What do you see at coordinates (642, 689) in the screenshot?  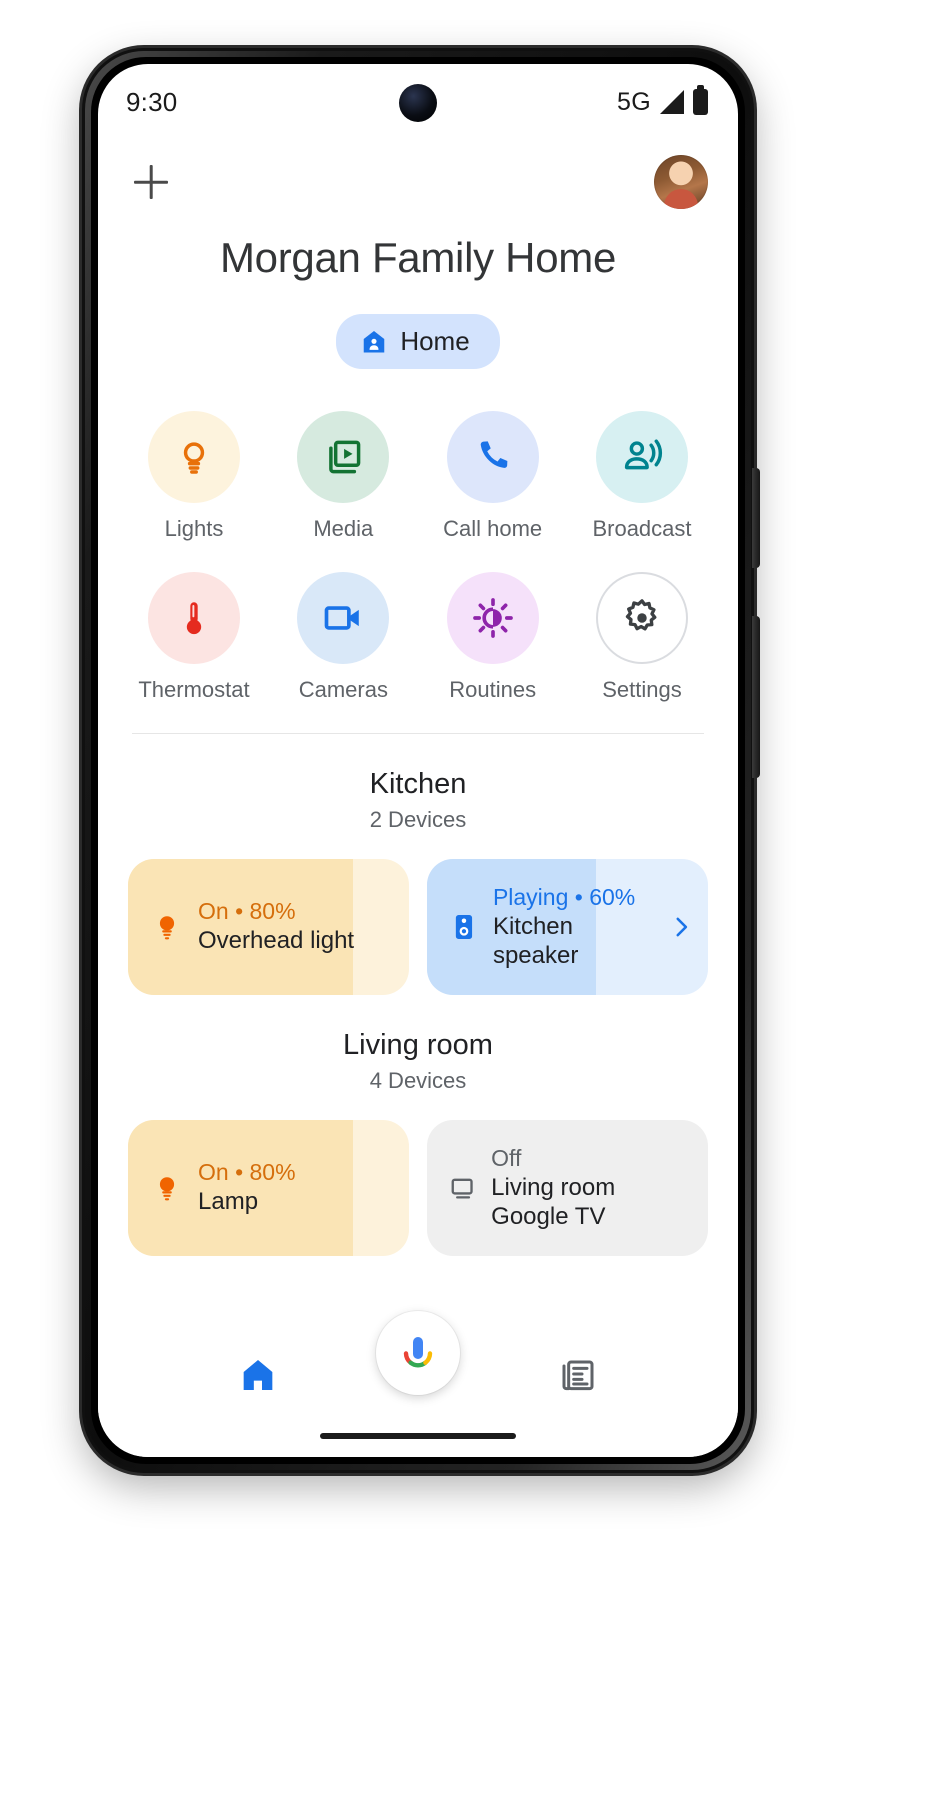 I see `quick-action-label: Settings` at bounding box center [642, 689].